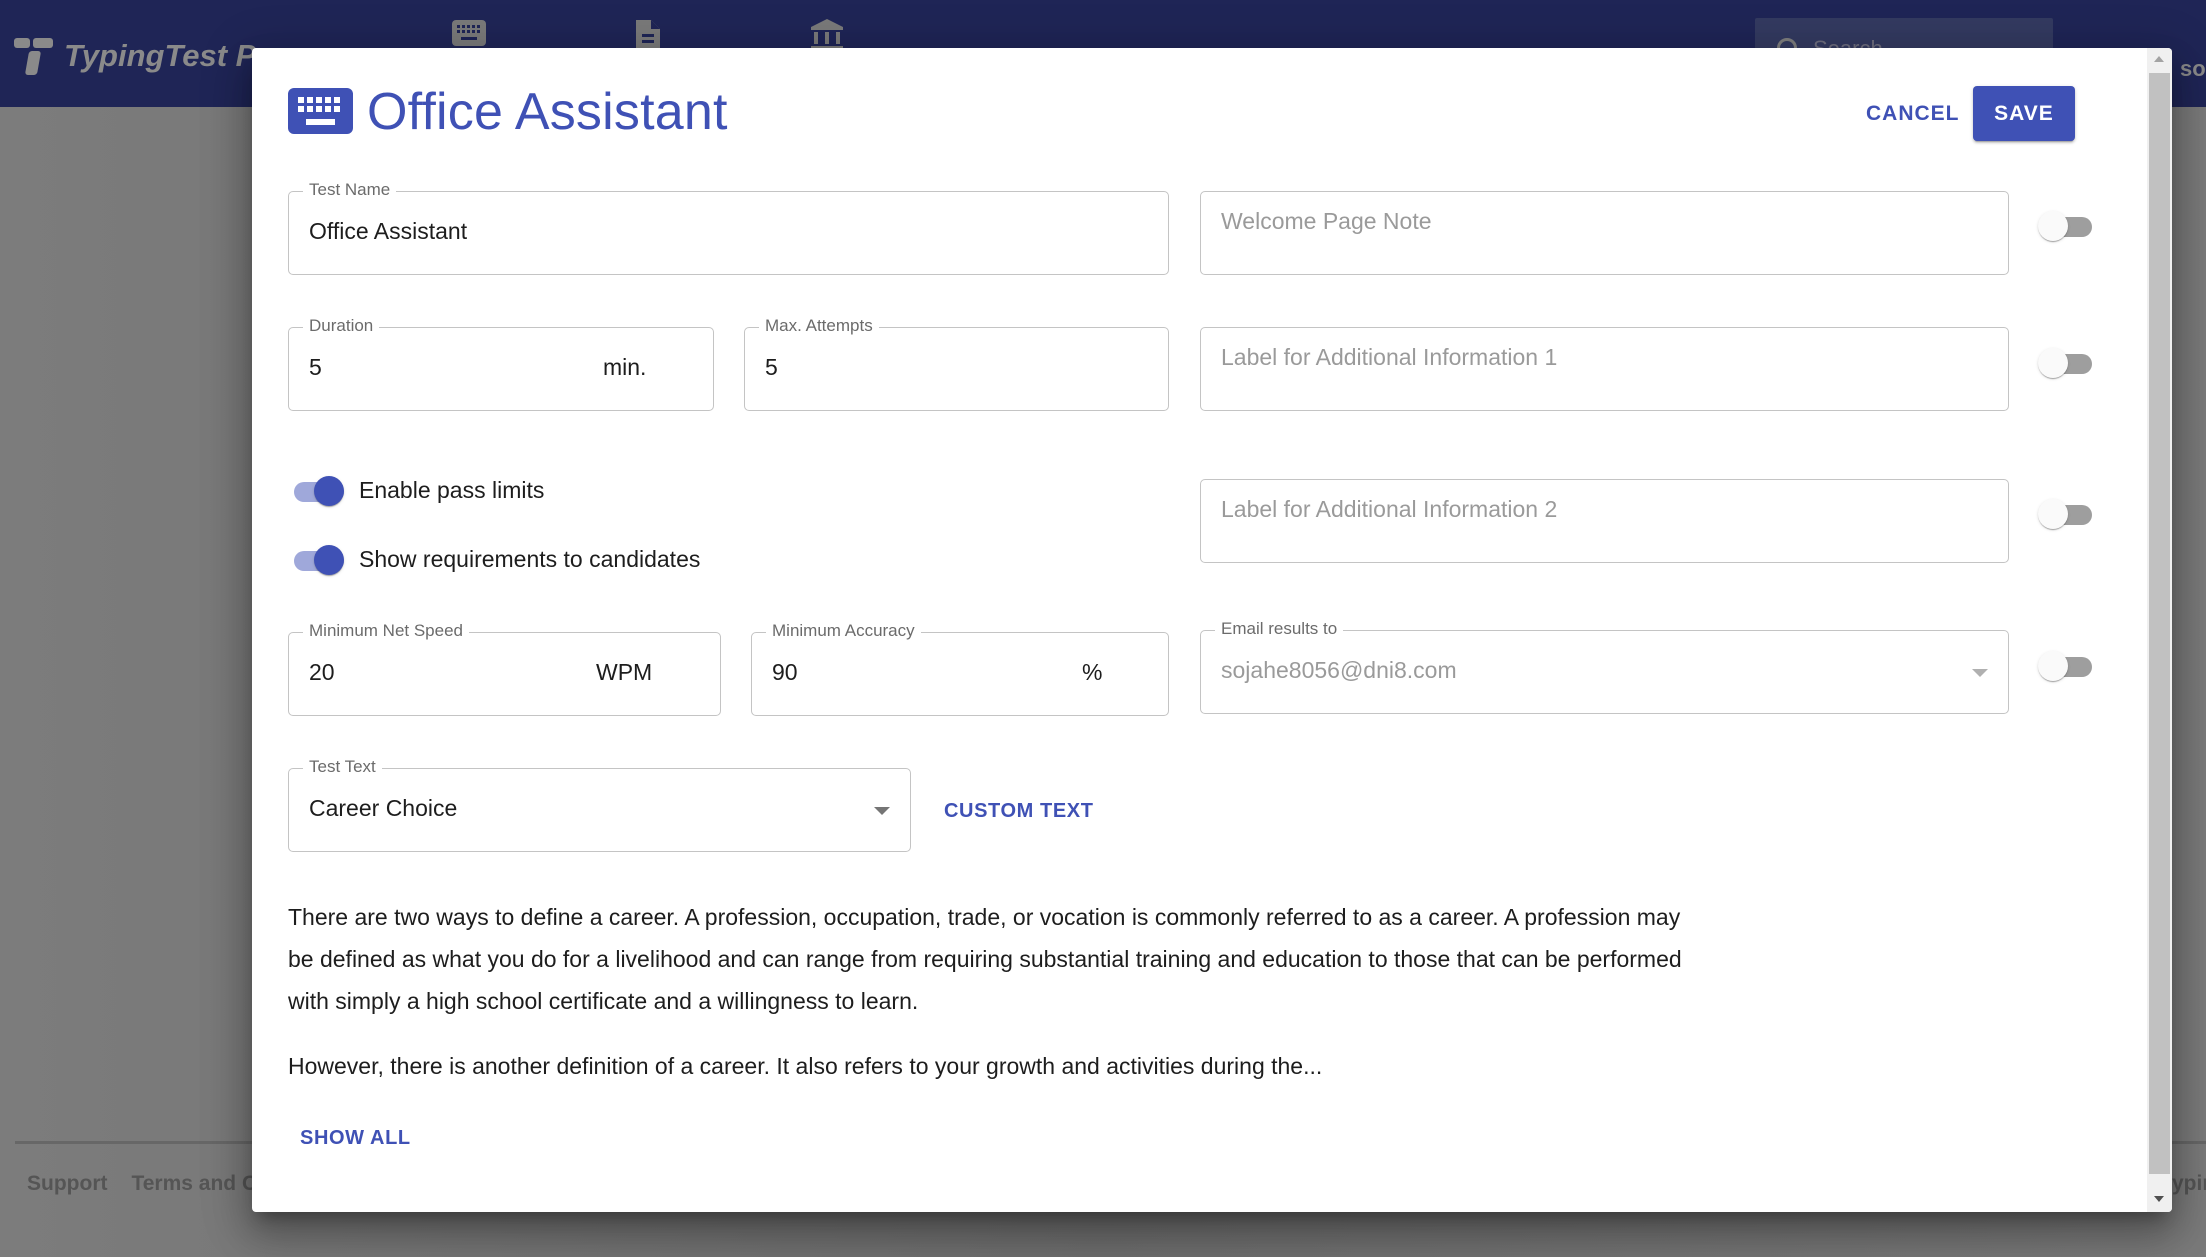 The height and width of the screenshot is (1257, 2206). I want to click on test-text-select: Test Text Career Choice, so click(599, 804).